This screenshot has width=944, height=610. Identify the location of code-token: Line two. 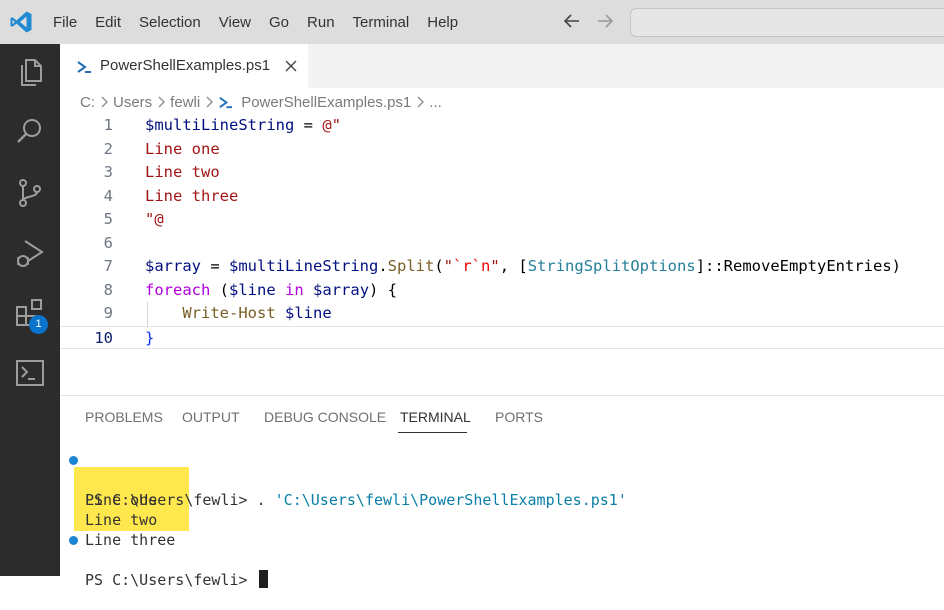
(182, 172).